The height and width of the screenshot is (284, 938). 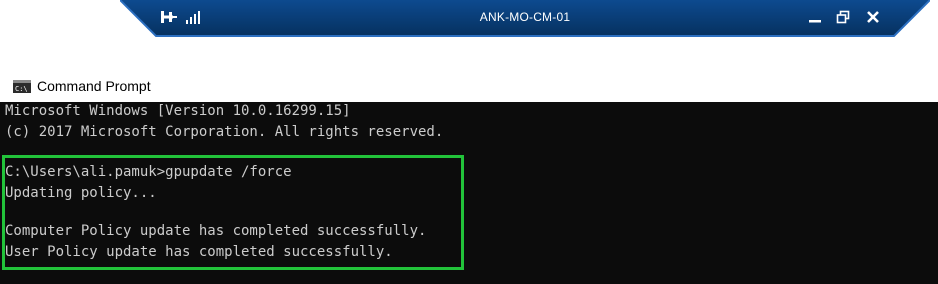 I want to click on minimize-icon, so click(x=815, y=17).